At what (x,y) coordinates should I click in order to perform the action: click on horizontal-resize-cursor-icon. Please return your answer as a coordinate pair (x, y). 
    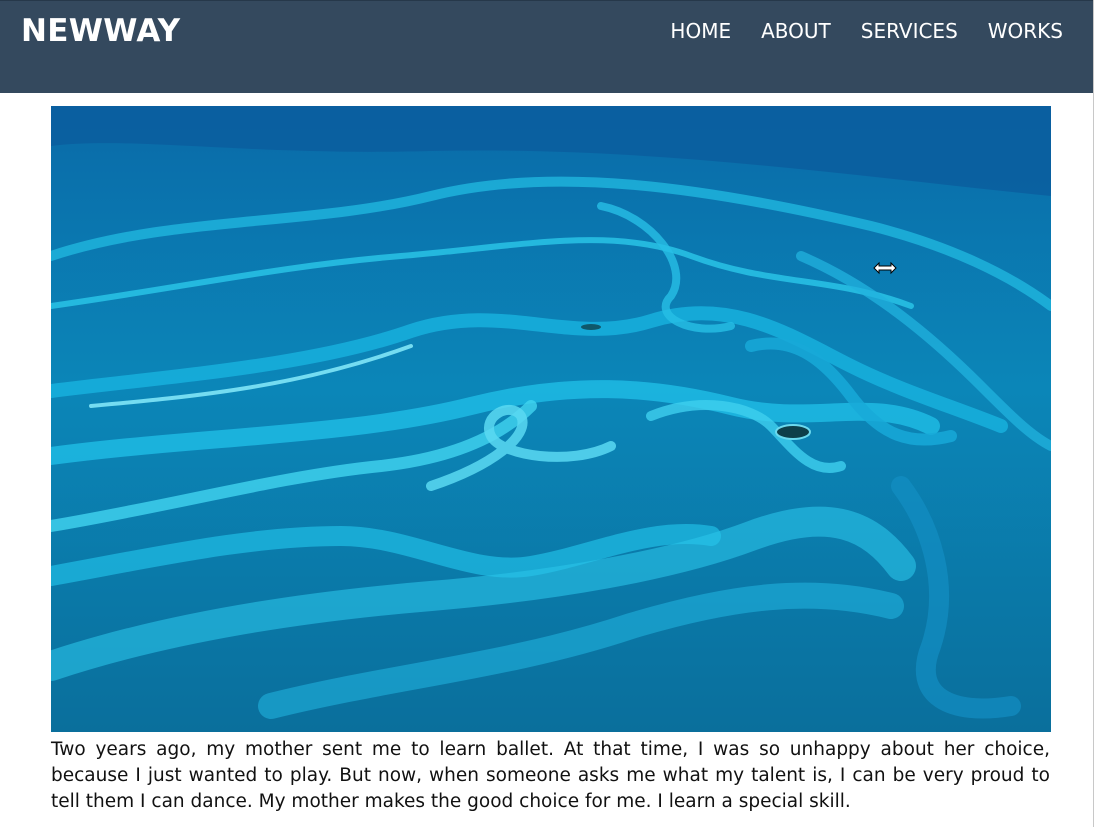
    Looking at the image, I should click on (885, 267).